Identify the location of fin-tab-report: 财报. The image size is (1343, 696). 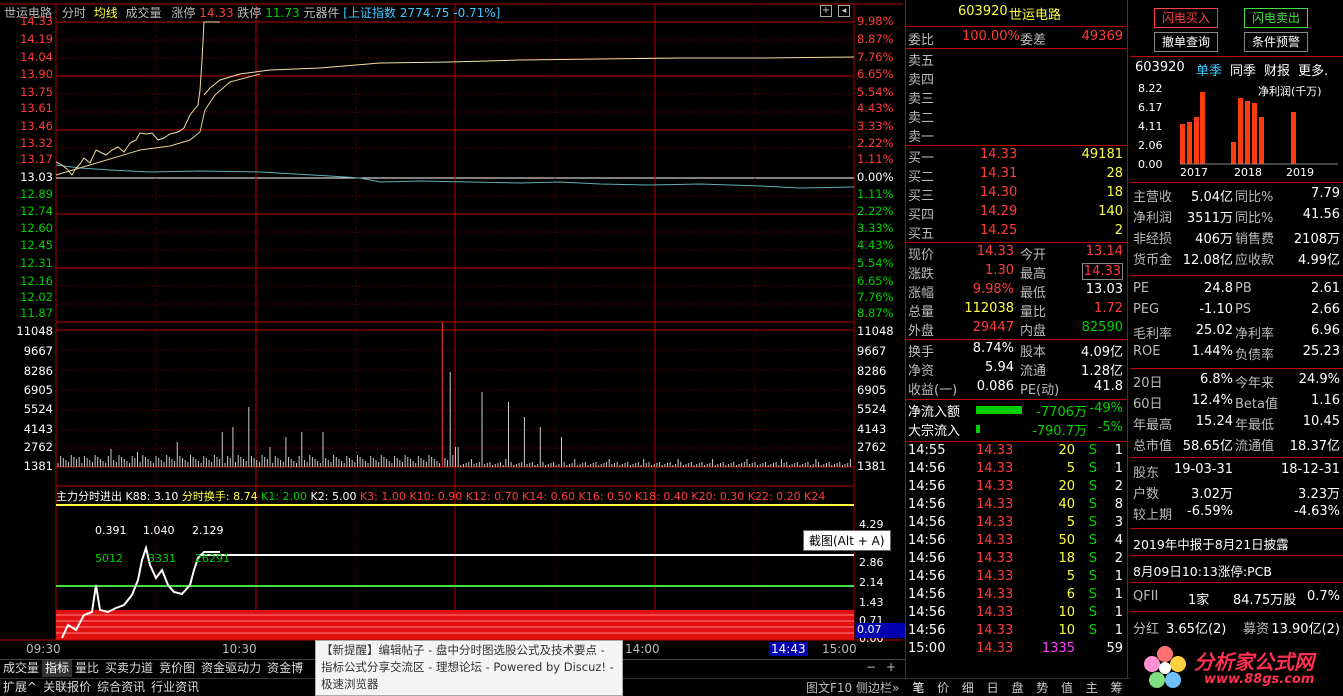
(1277, 69).